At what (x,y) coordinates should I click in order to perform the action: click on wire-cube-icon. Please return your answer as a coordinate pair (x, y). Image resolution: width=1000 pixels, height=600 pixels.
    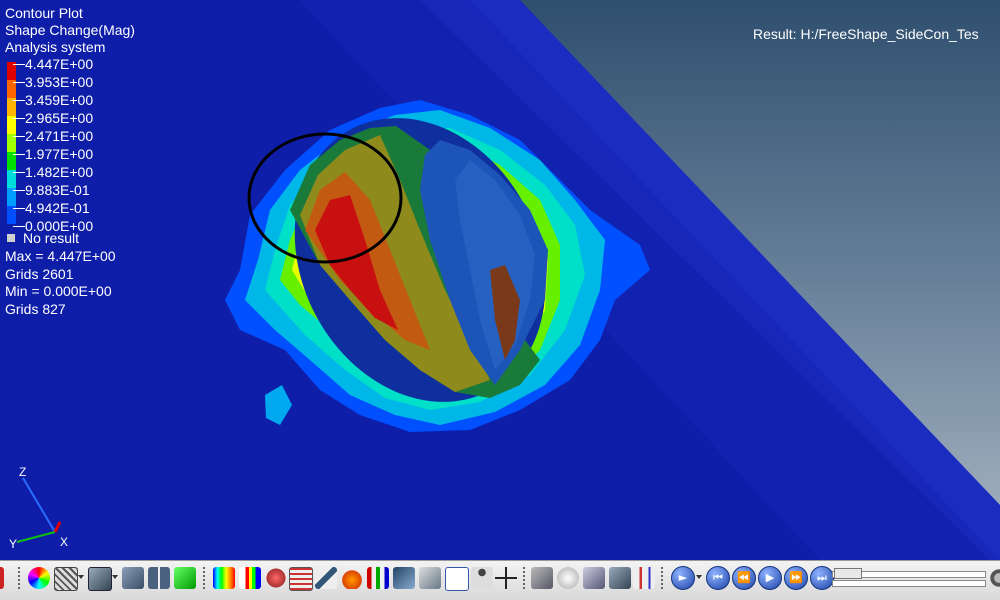
    Looking at the image, I should click on (301, 579).